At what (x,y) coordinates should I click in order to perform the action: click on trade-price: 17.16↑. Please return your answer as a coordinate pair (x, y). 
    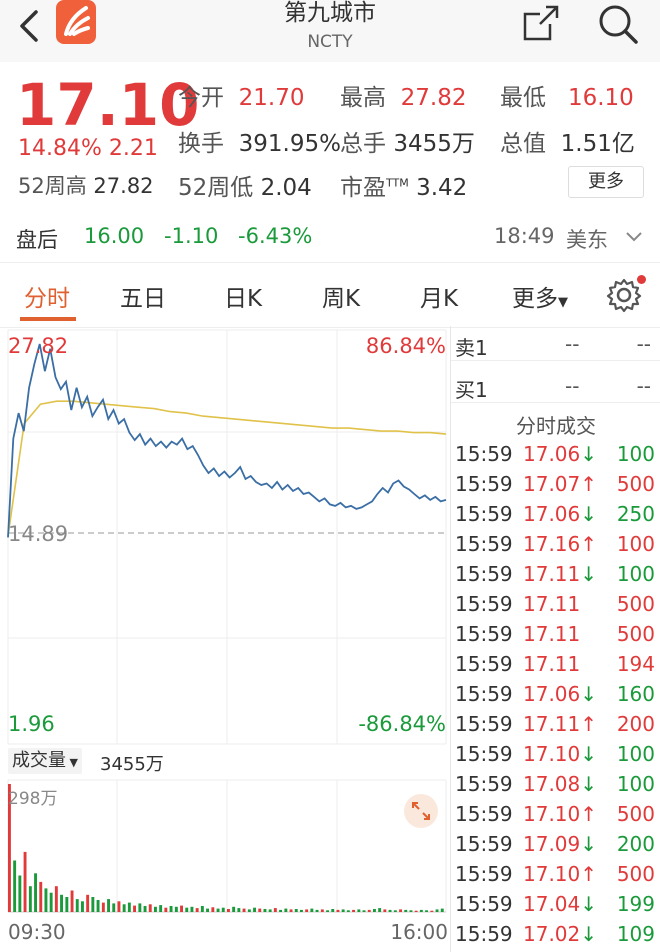
    Looking at the image, I should click on (560, 544).